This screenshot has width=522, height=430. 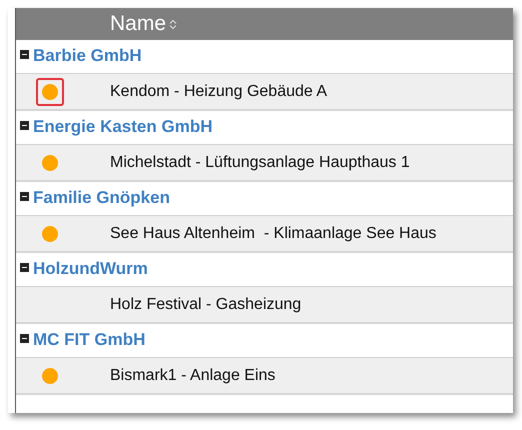 I want to click on column-header: Name, so click(x=144, y=24).